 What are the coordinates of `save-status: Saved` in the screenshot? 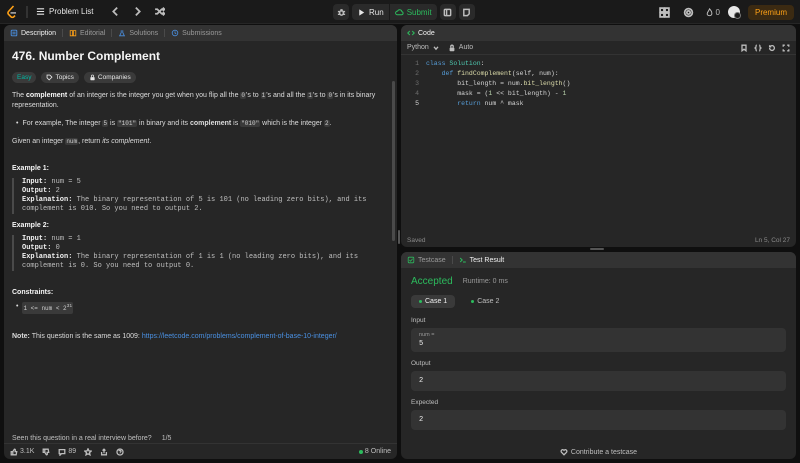 It's located at (416, 240).